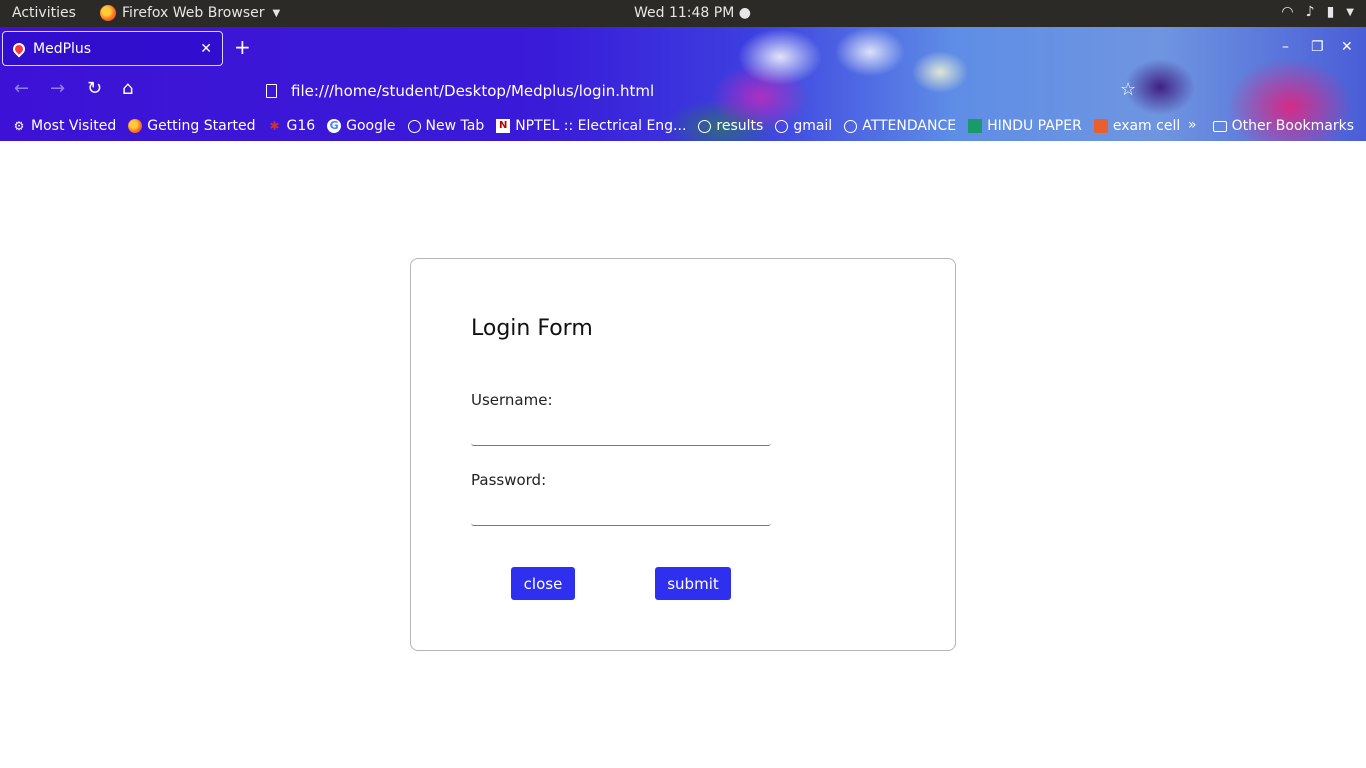 This screenshot has height=768, width=1366. What do you see at coordinates (1146, 126) in the screenshot?
I see `bookmark-label: exam cell` at bounding box center [1146, 126].